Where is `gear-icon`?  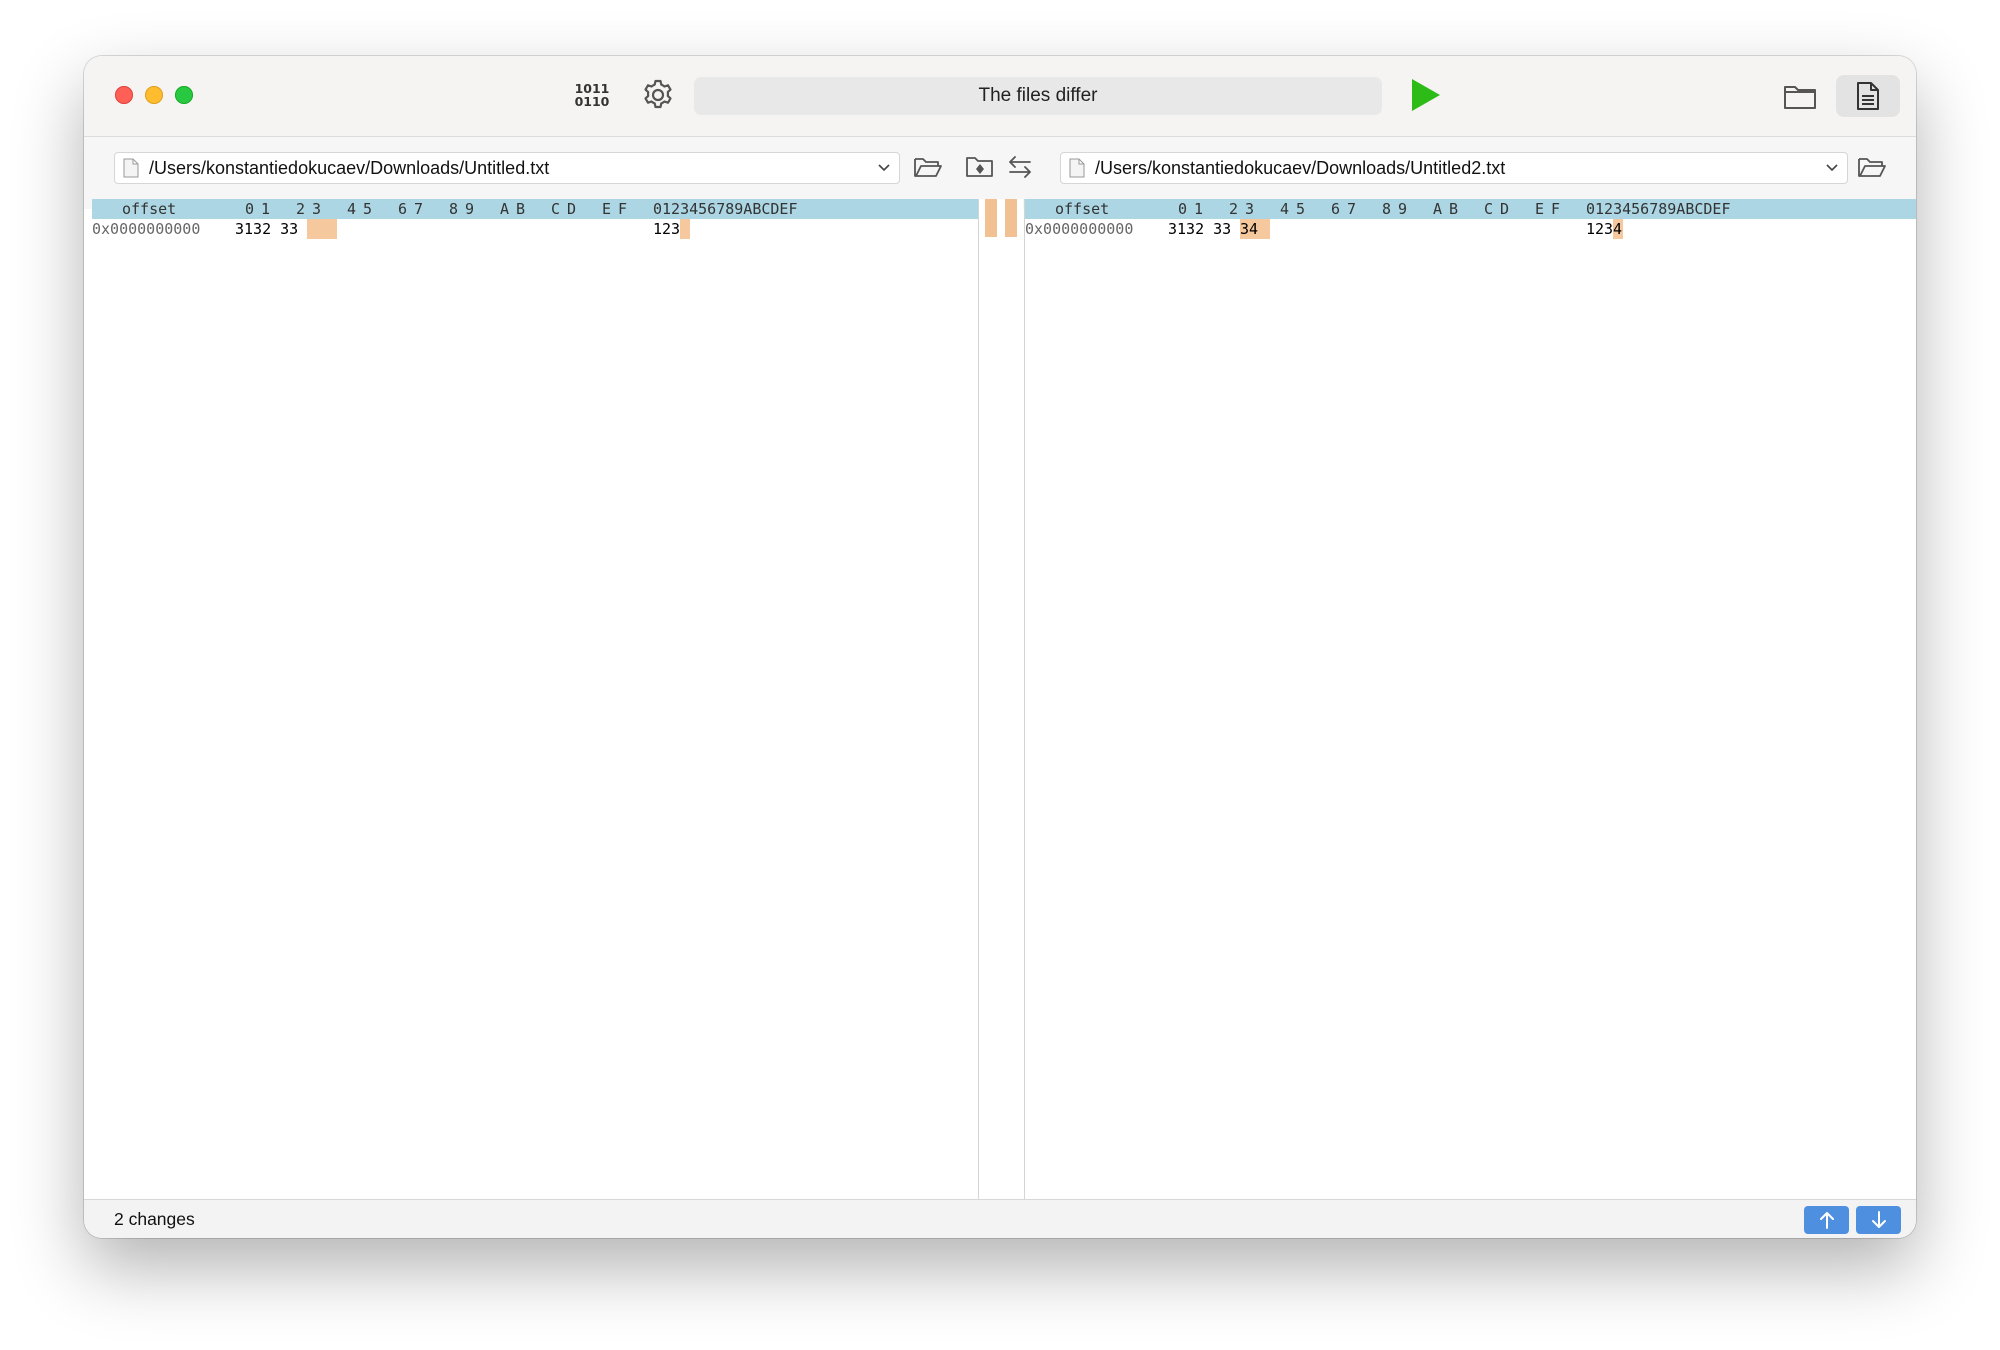
gear-icon is located at coordinates (658, 95).